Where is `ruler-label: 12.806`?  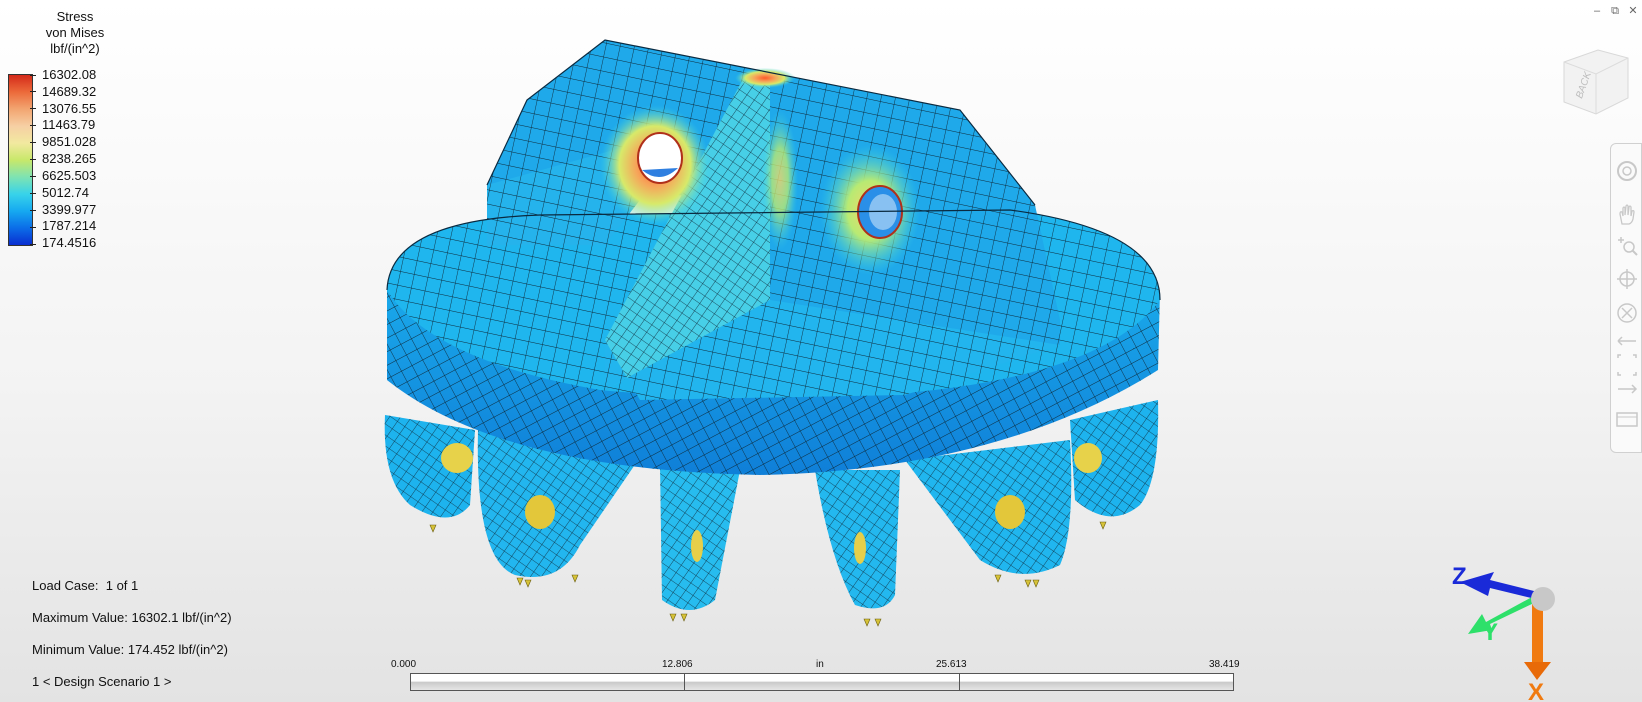 ruler-label: 12.806 is located at coordinates (677, 664).